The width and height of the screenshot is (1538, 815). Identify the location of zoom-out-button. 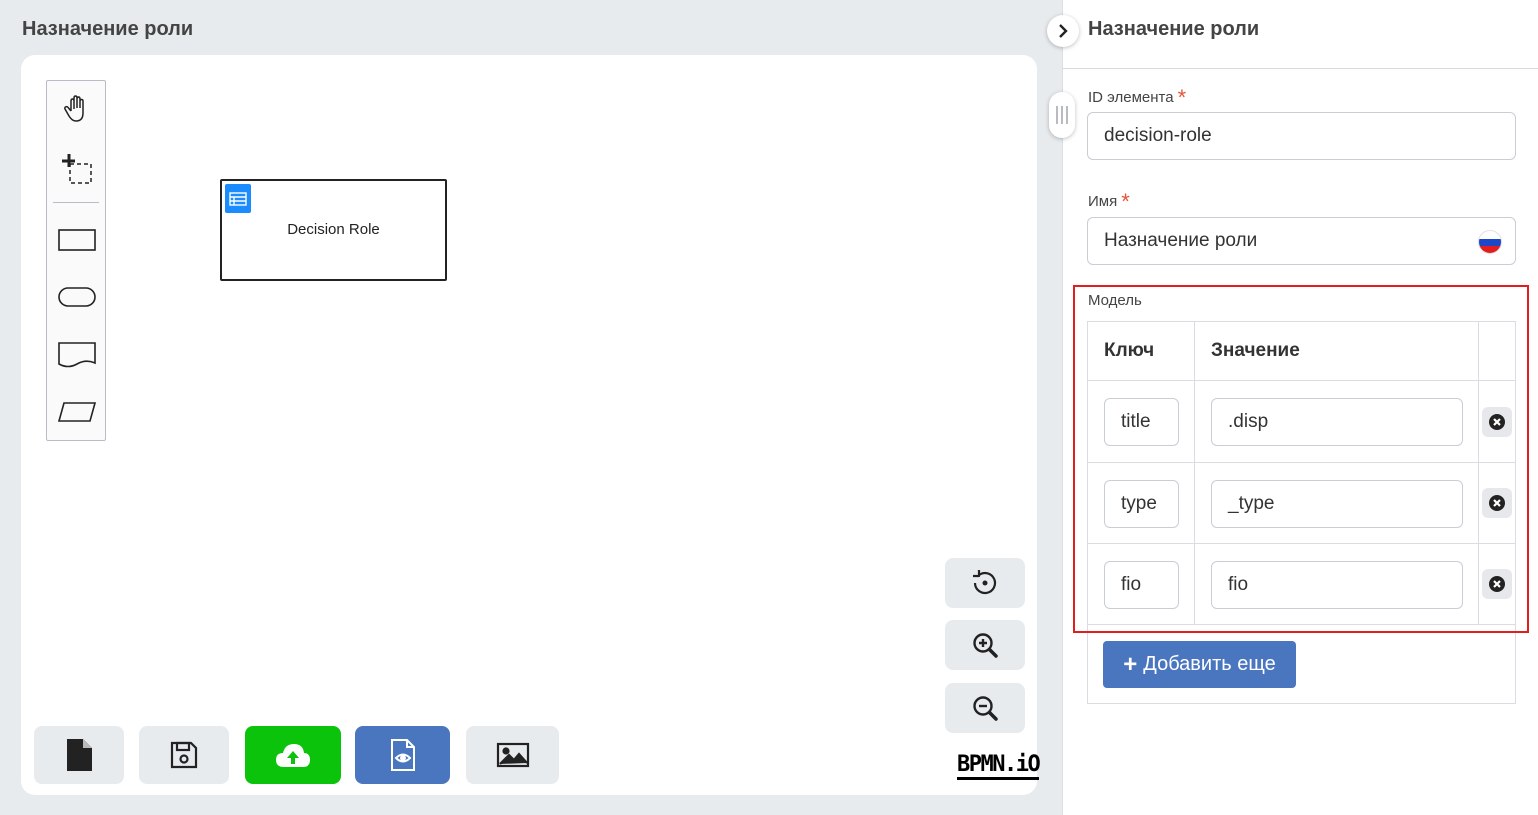
(985, 708).